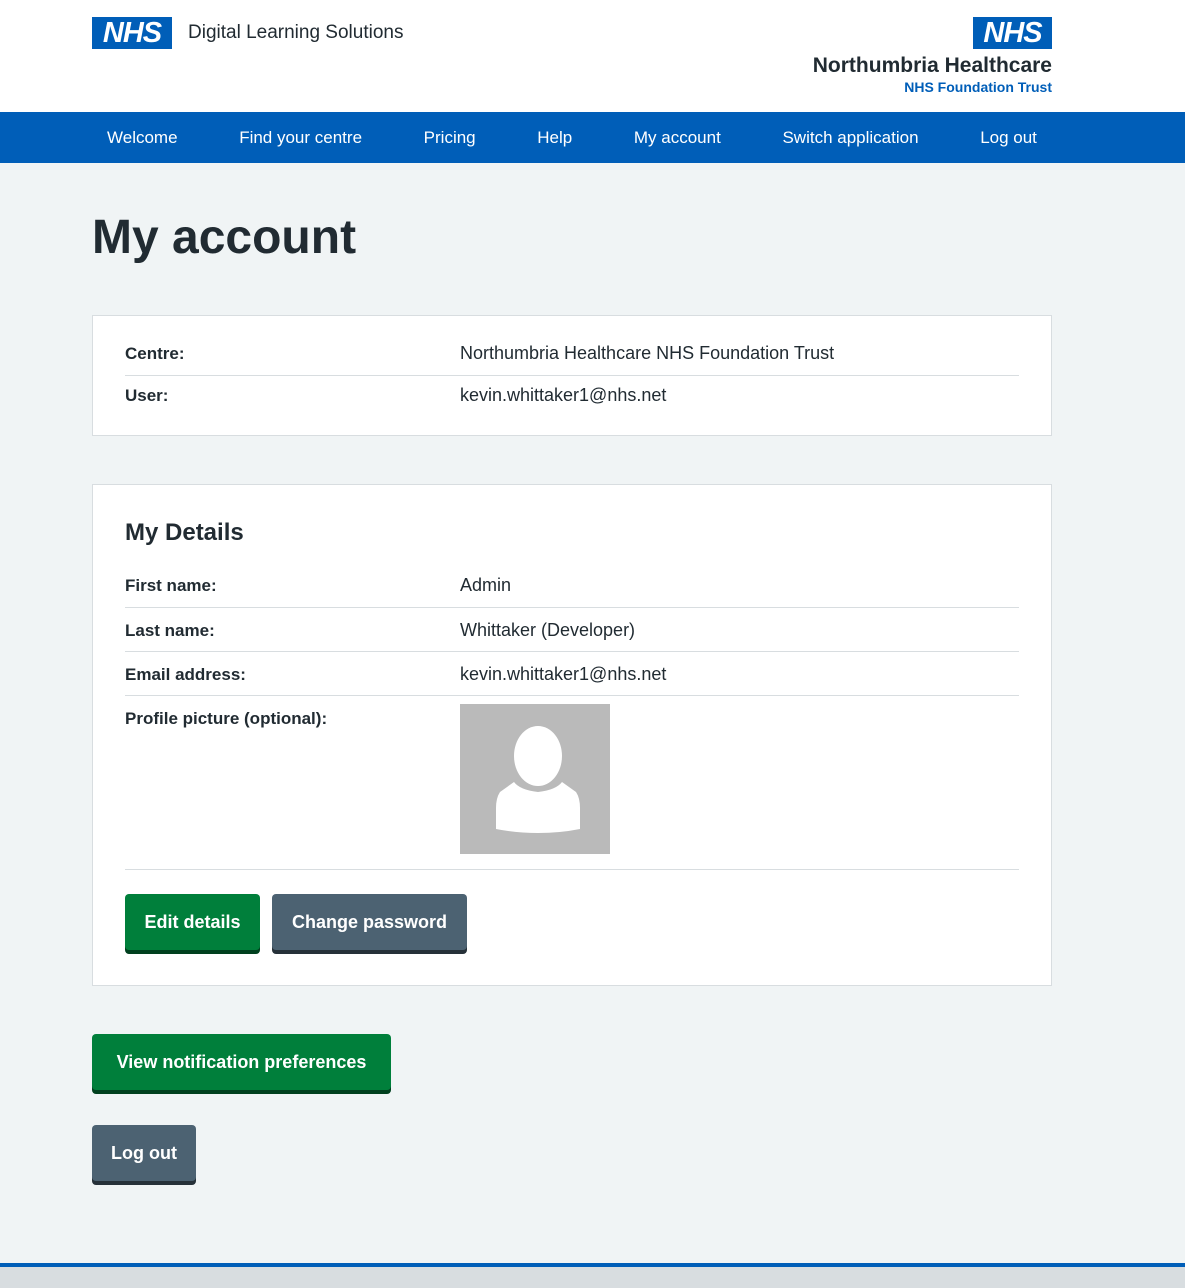  Describe the element at coordinates (932, 65) in the screenshot. I see `org-name: Northumbria Healthcare` at that location.